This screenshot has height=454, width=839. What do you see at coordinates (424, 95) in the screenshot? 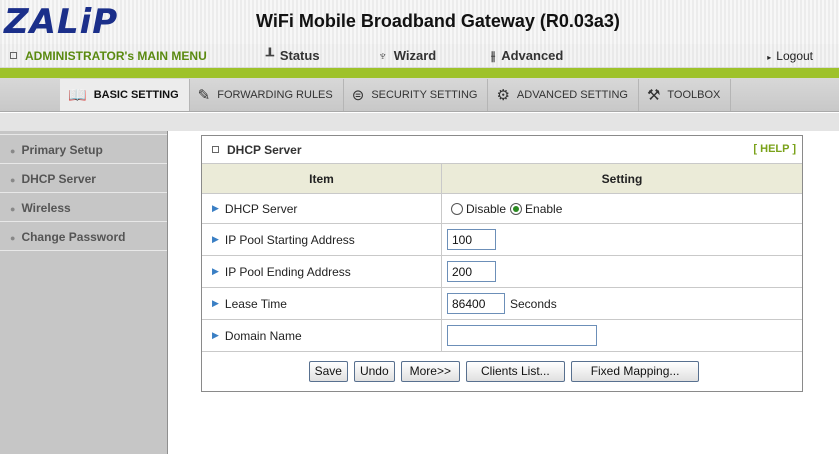
I see `tab-label: SECURITY SETTING` at bounding box center [424, 95].